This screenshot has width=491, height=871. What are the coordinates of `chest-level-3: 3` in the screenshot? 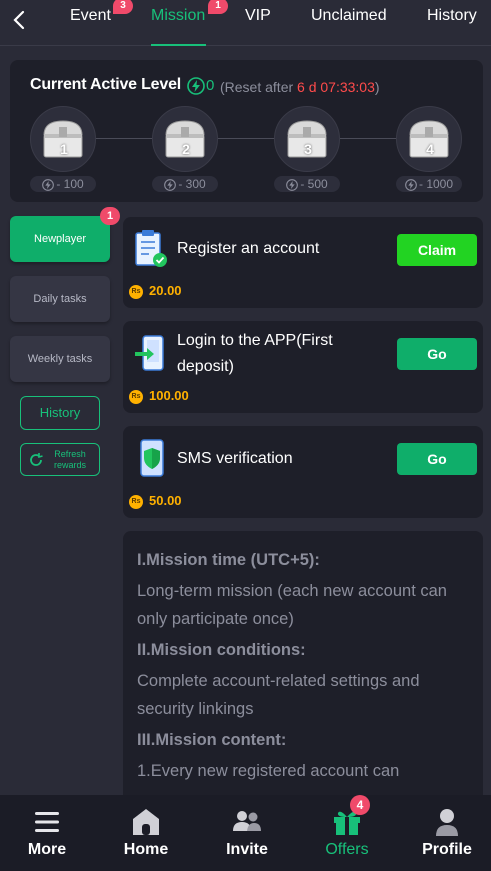 It's located at (307, 139).